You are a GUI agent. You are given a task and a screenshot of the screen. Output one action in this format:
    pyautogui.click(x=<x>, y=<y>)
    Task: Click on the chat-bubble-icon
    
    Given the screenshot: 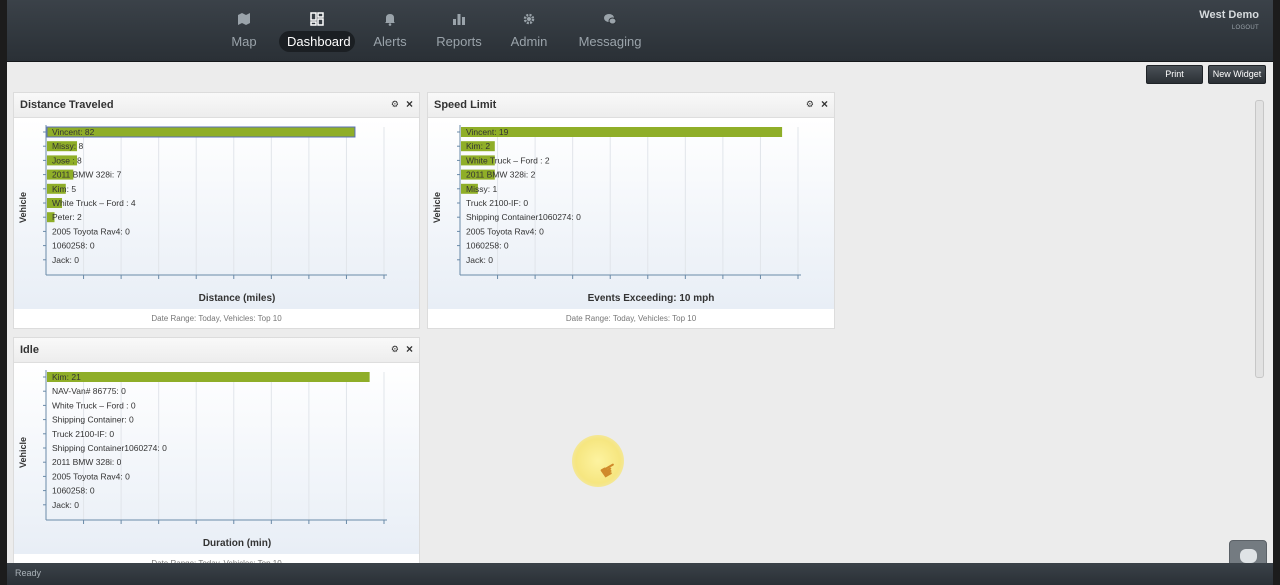 What is the action you would take?
    pyautogui.click(x=1248, y=556)
    